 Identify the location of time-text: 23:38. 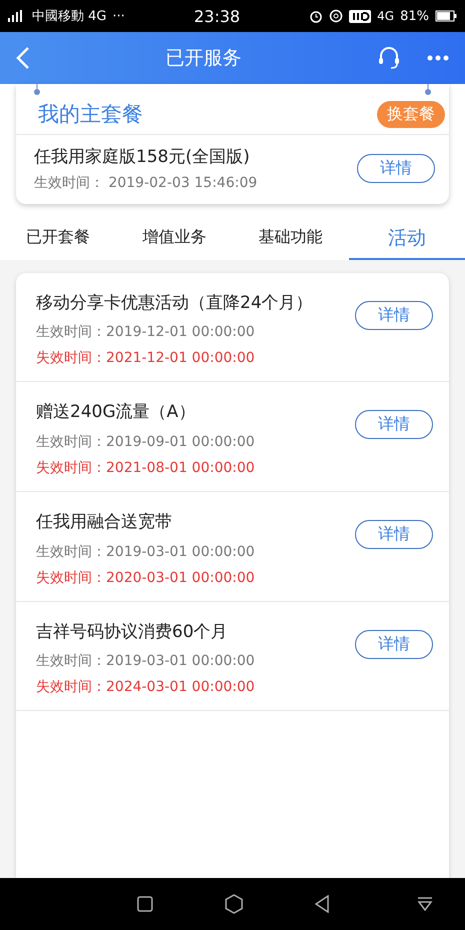
(217, 16).